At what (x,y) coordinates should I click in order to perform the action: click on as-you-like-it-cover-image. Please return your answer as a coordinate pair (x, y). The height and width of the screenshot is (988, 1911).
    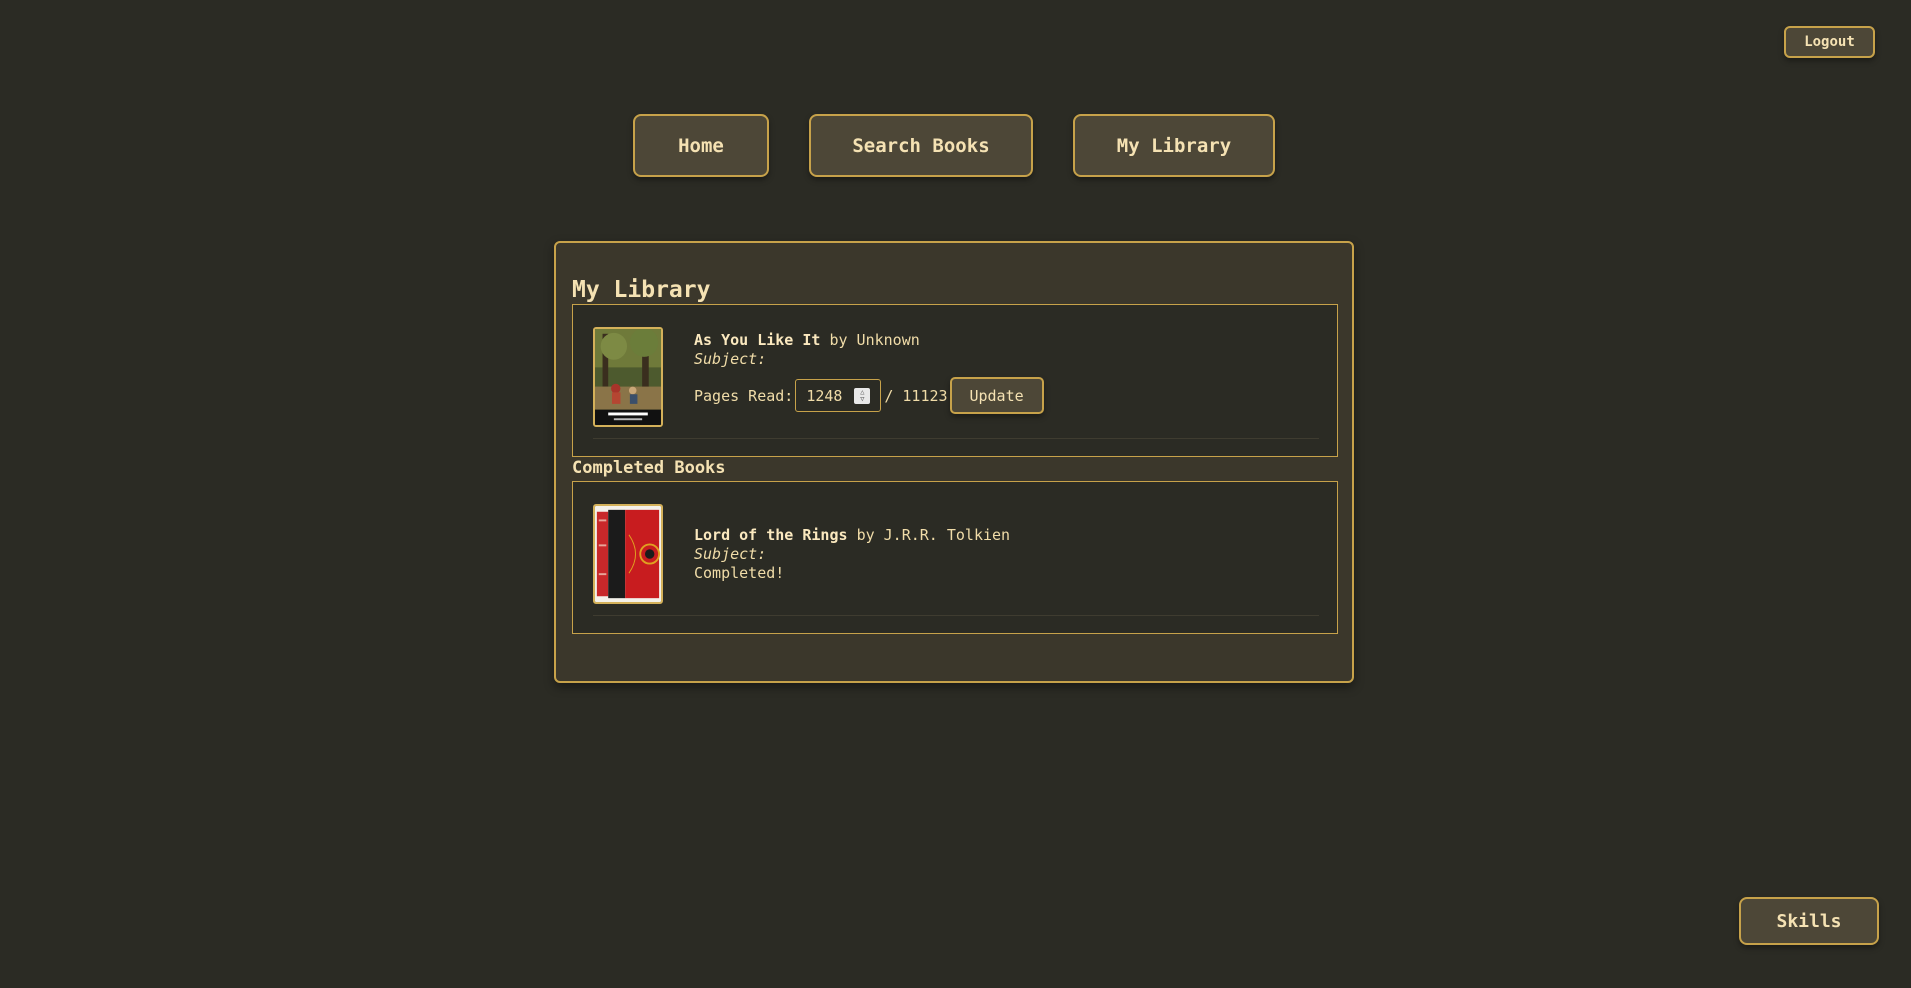
    Looking at the image, I should click on (628, 377).